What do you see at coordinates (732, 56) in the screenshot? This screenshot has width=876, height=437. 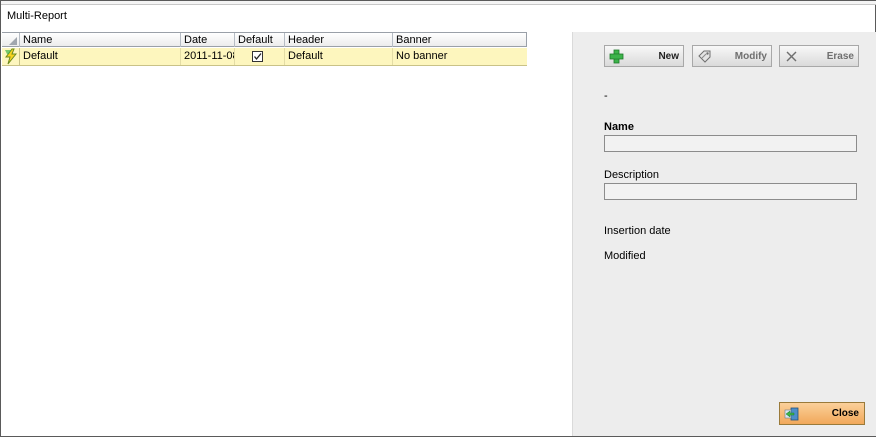 I see `modify-button: Modify` at bounding box center [732, 56].